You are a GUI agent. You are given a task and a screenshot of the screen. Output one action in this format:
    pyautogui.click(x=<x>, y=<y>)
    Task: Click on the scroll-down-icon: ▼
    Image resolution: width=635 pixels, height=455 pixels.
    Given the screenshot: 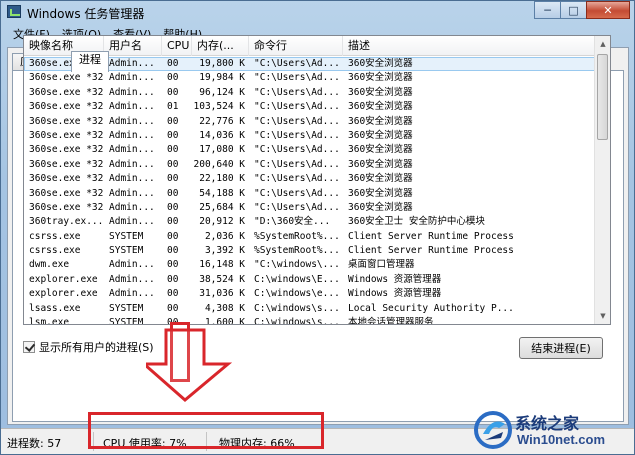 What is the action you would take?
    pyautogui.click(x=602, y=316)
    